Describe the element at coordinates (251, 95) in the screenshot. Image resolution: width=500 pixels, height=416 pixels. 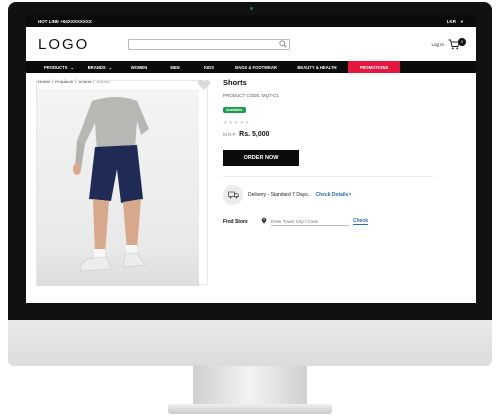
I see `product-code: PRODUCT CODE: MQT-C1` at that location.